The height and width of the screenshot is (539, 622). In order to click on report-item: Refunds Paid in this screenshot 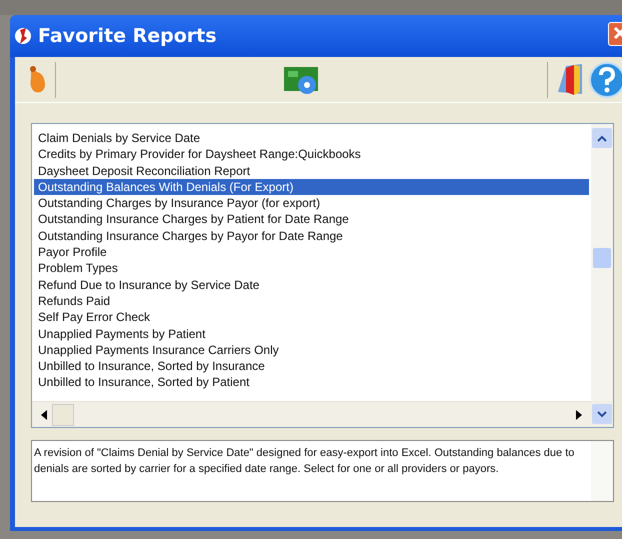, I will do `click(312, 301)`.